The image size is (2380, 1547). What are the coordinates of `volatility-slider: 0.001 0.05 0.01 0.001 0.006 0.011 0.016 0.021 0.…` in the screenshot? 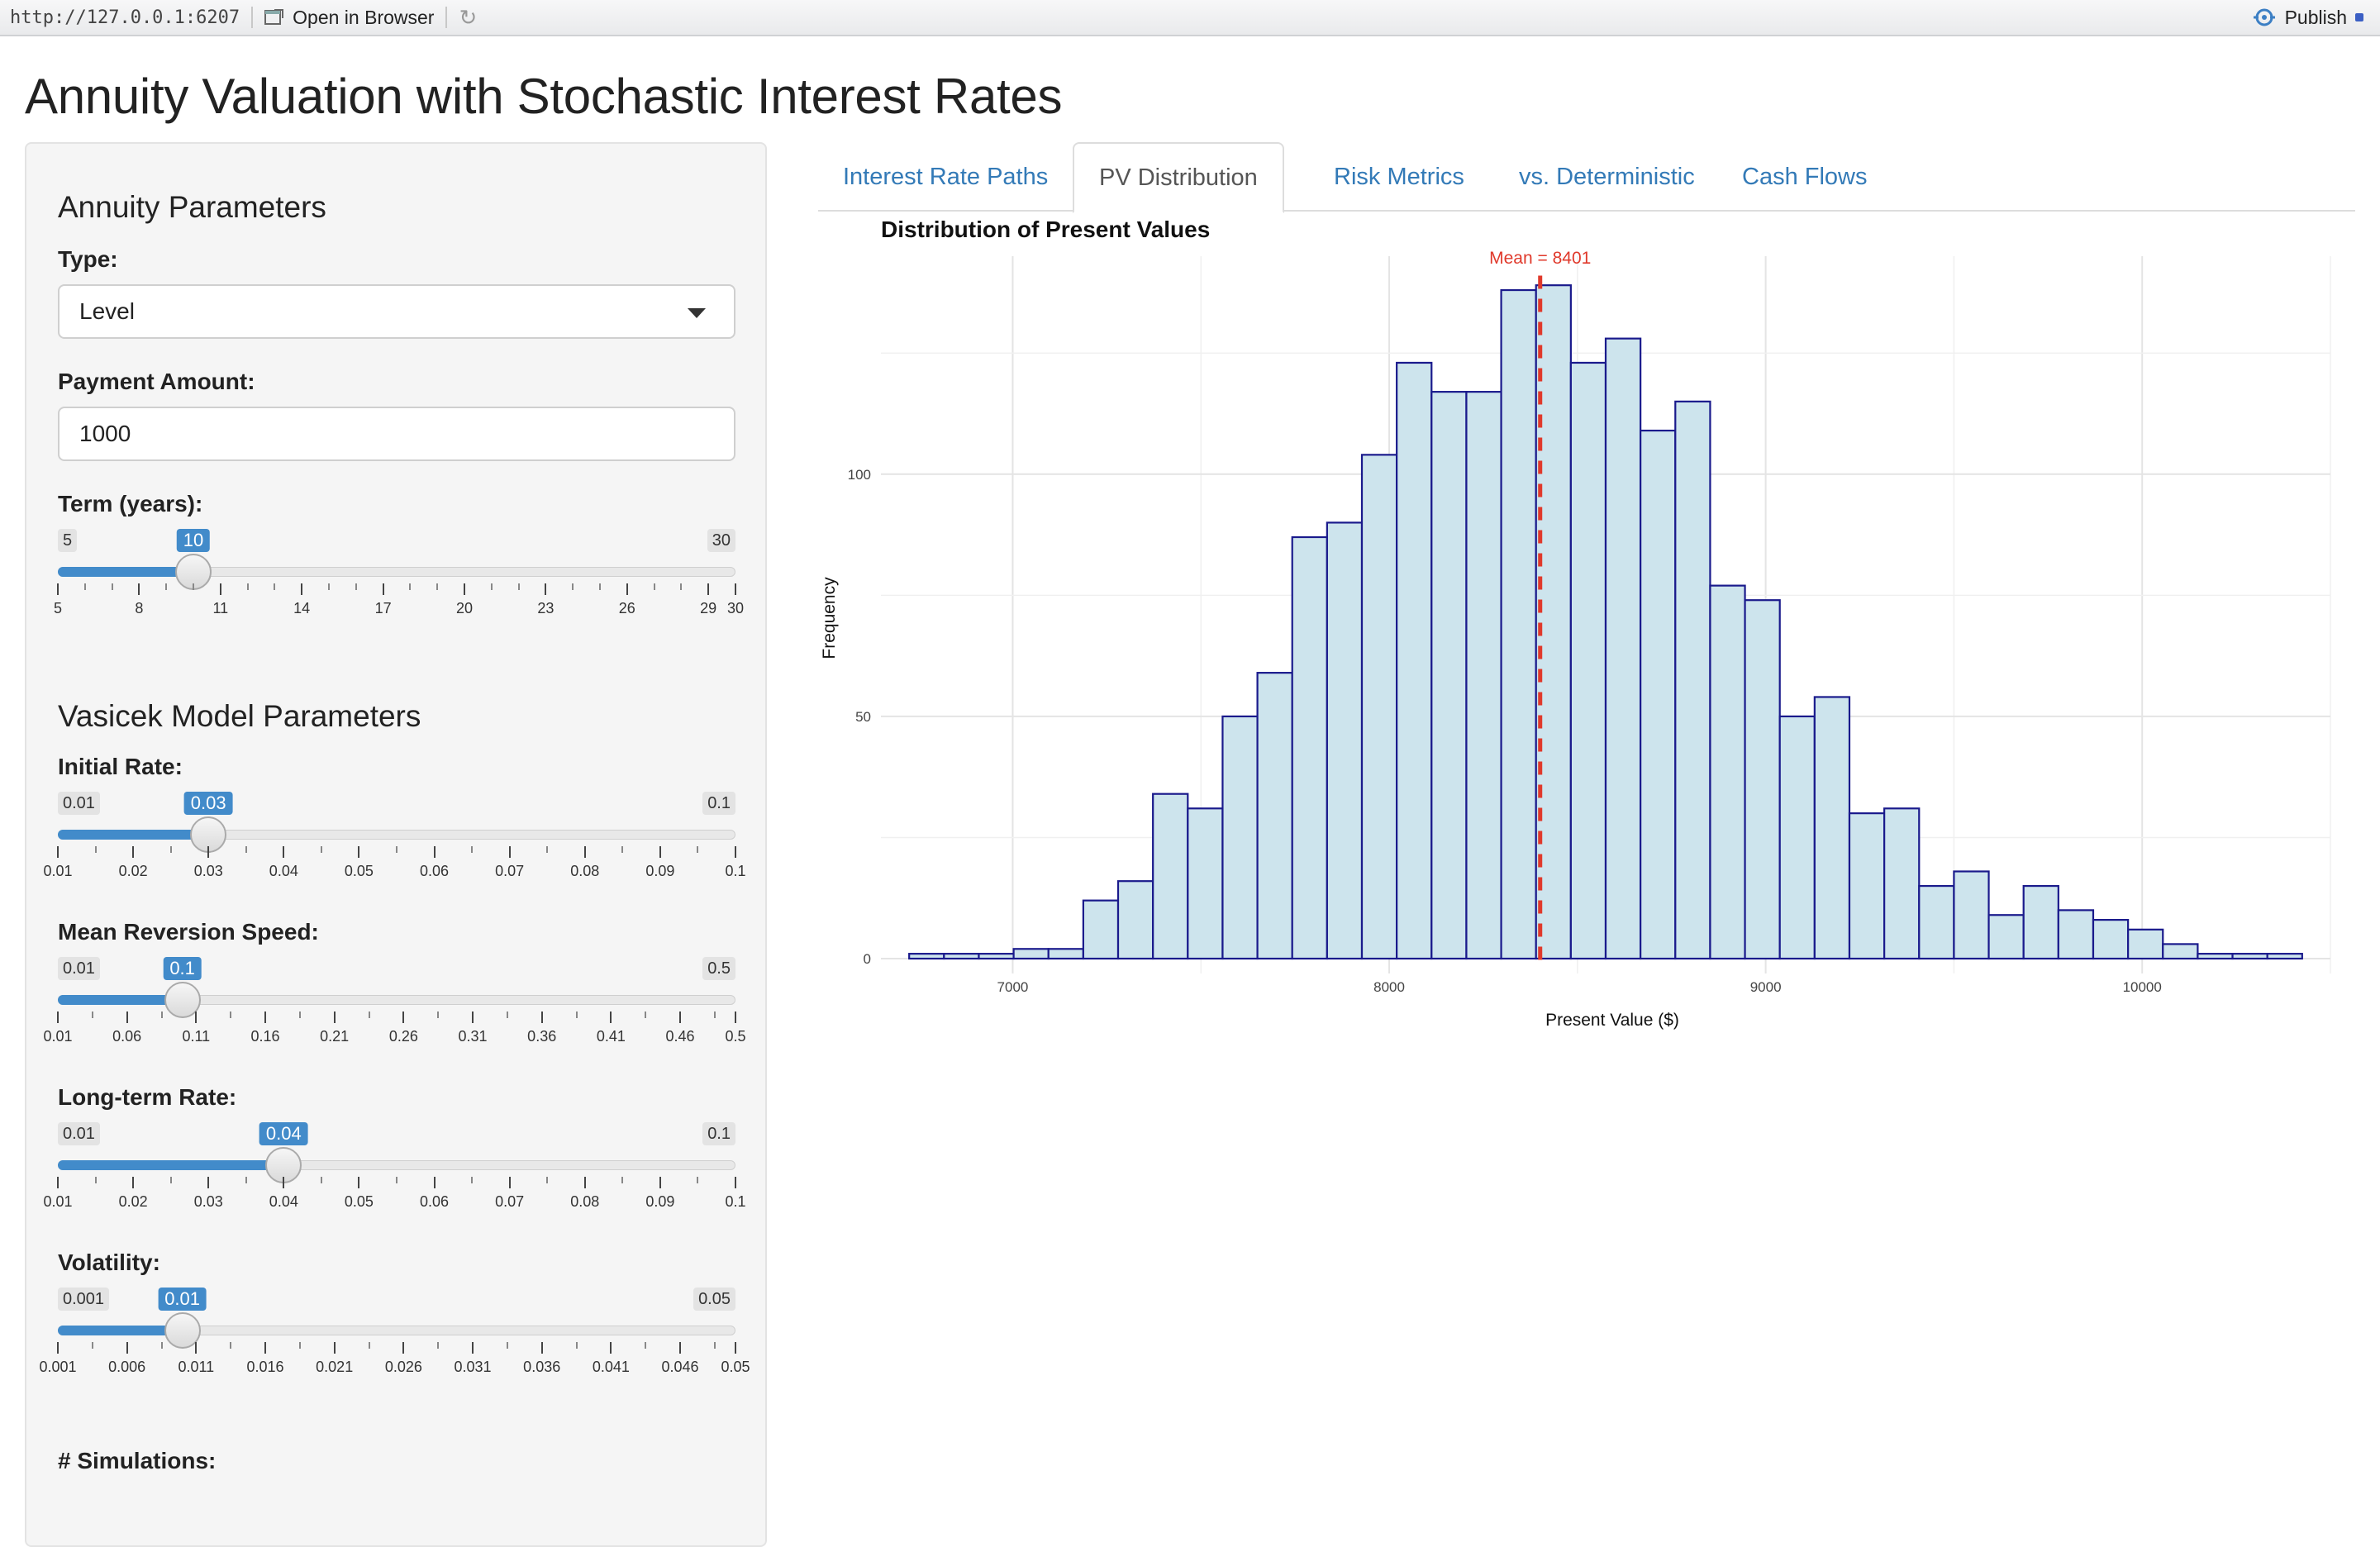 It's located at (394, 1333).